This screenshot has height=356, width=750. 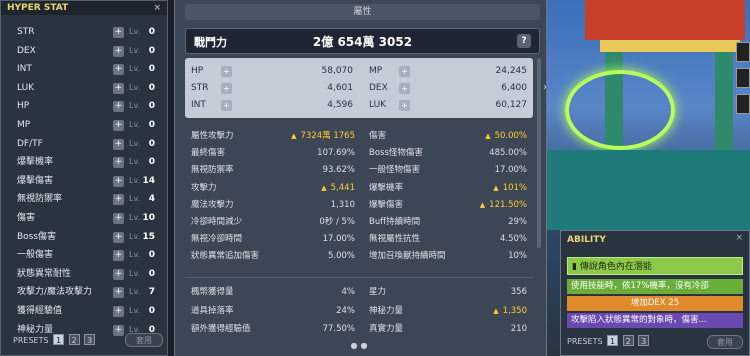 What do you see at coordinates (85, 292) in the screenshot?
I see `hyper-stat-row: 攻擊力/魔法攻擊力 + Lv. 7` at bounding box center [85, 292].